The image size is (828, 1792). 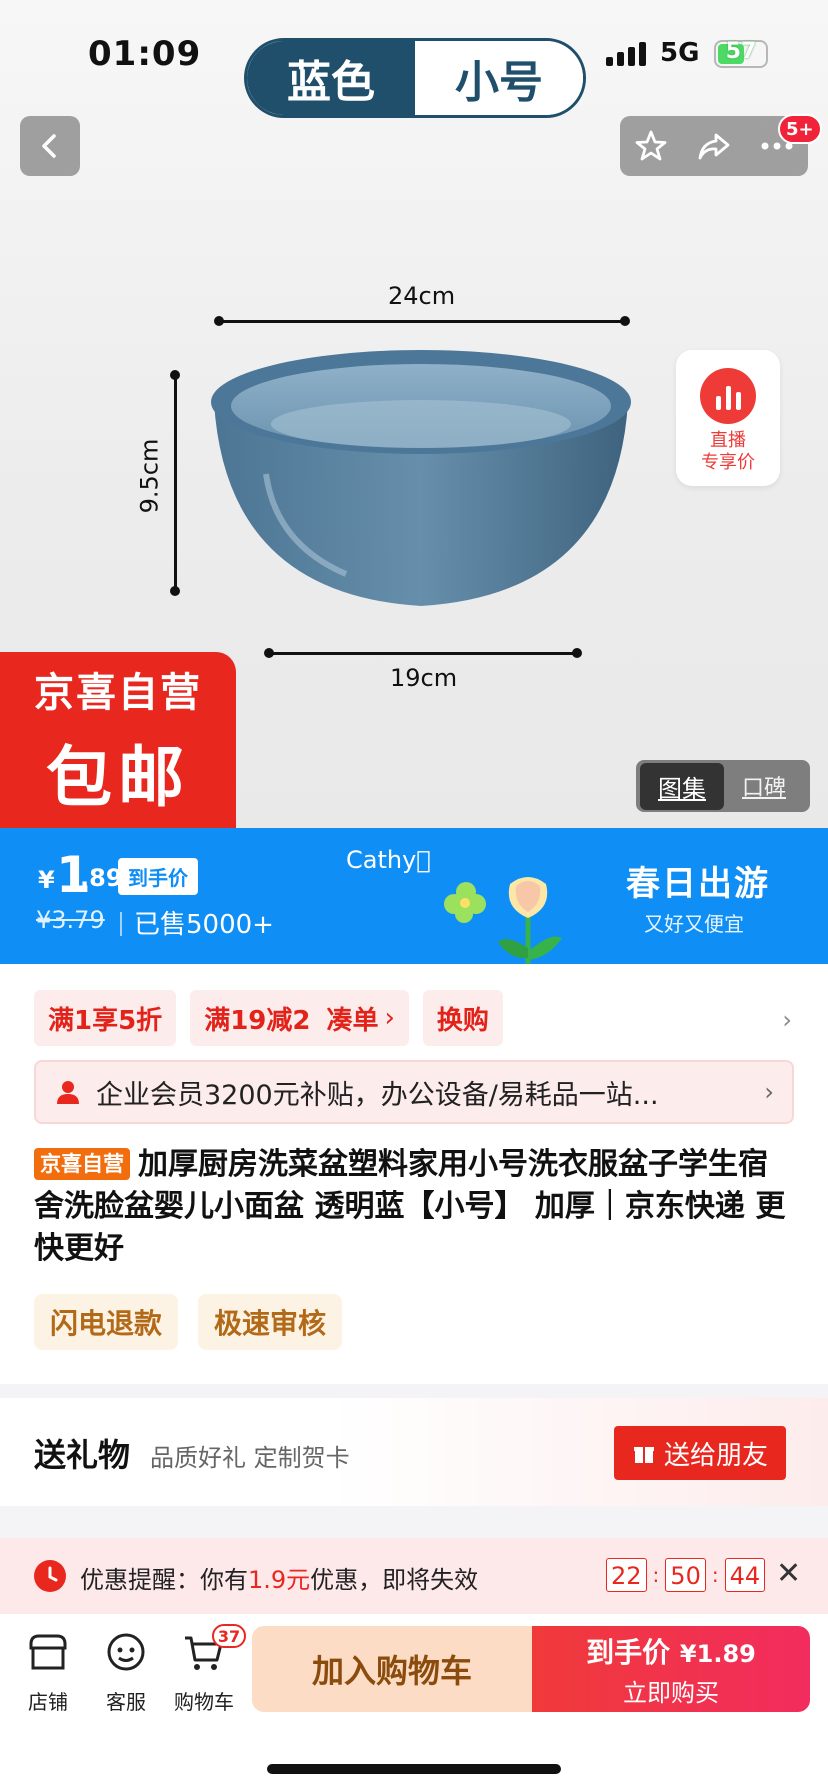 I want to click on favorite-button, so click(x=651, y=146).